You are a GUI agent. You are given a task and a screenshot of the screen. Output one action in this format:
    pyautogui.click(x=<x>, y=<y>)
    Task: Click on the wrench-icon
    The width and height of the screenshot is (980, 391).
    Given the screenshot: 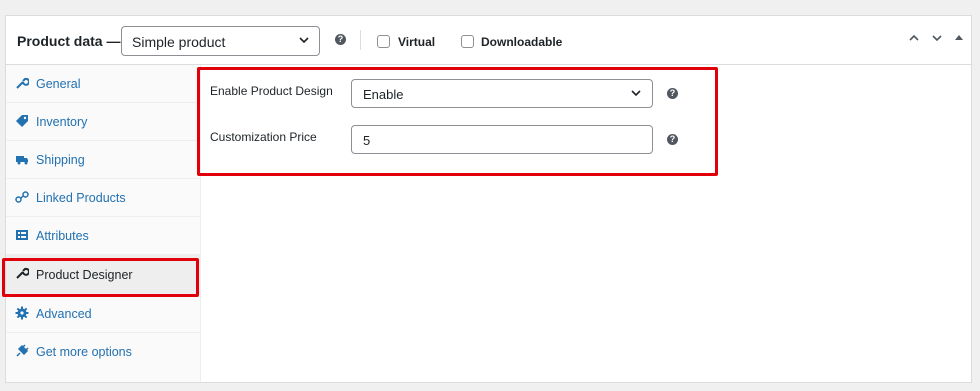 What is the action you would take?
    pyautogui.click(x=22, y=83)
    